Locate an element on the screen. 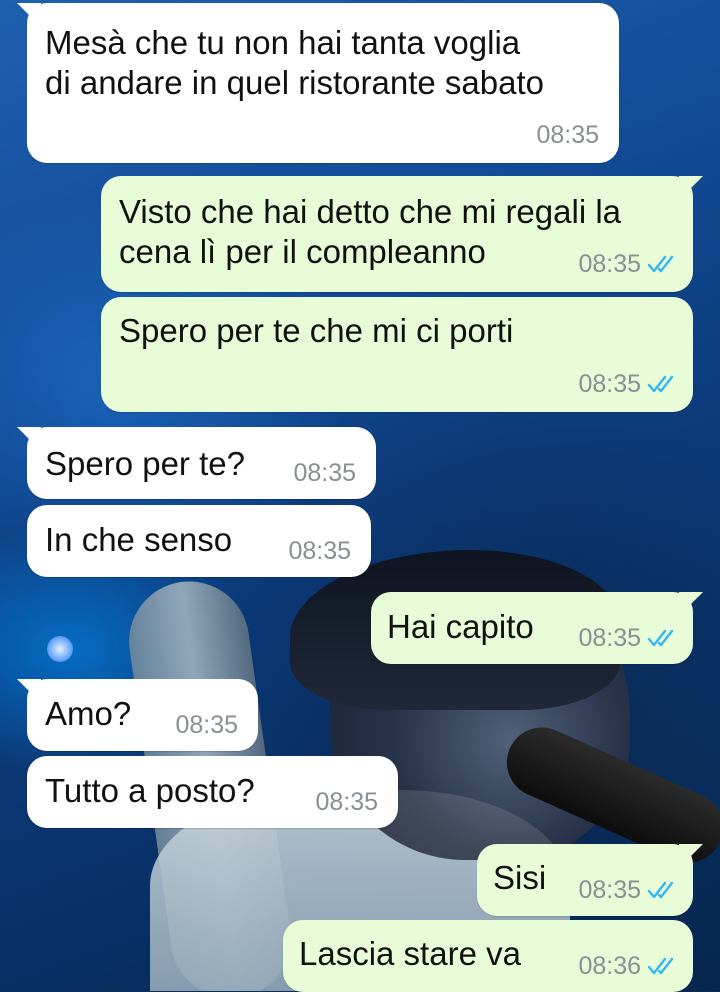 Image resolution: width=720 pixels, height=992 pixels. message-bubble-incoming: Tutto a posto? 08:35 is located at coordinates (212, 792).